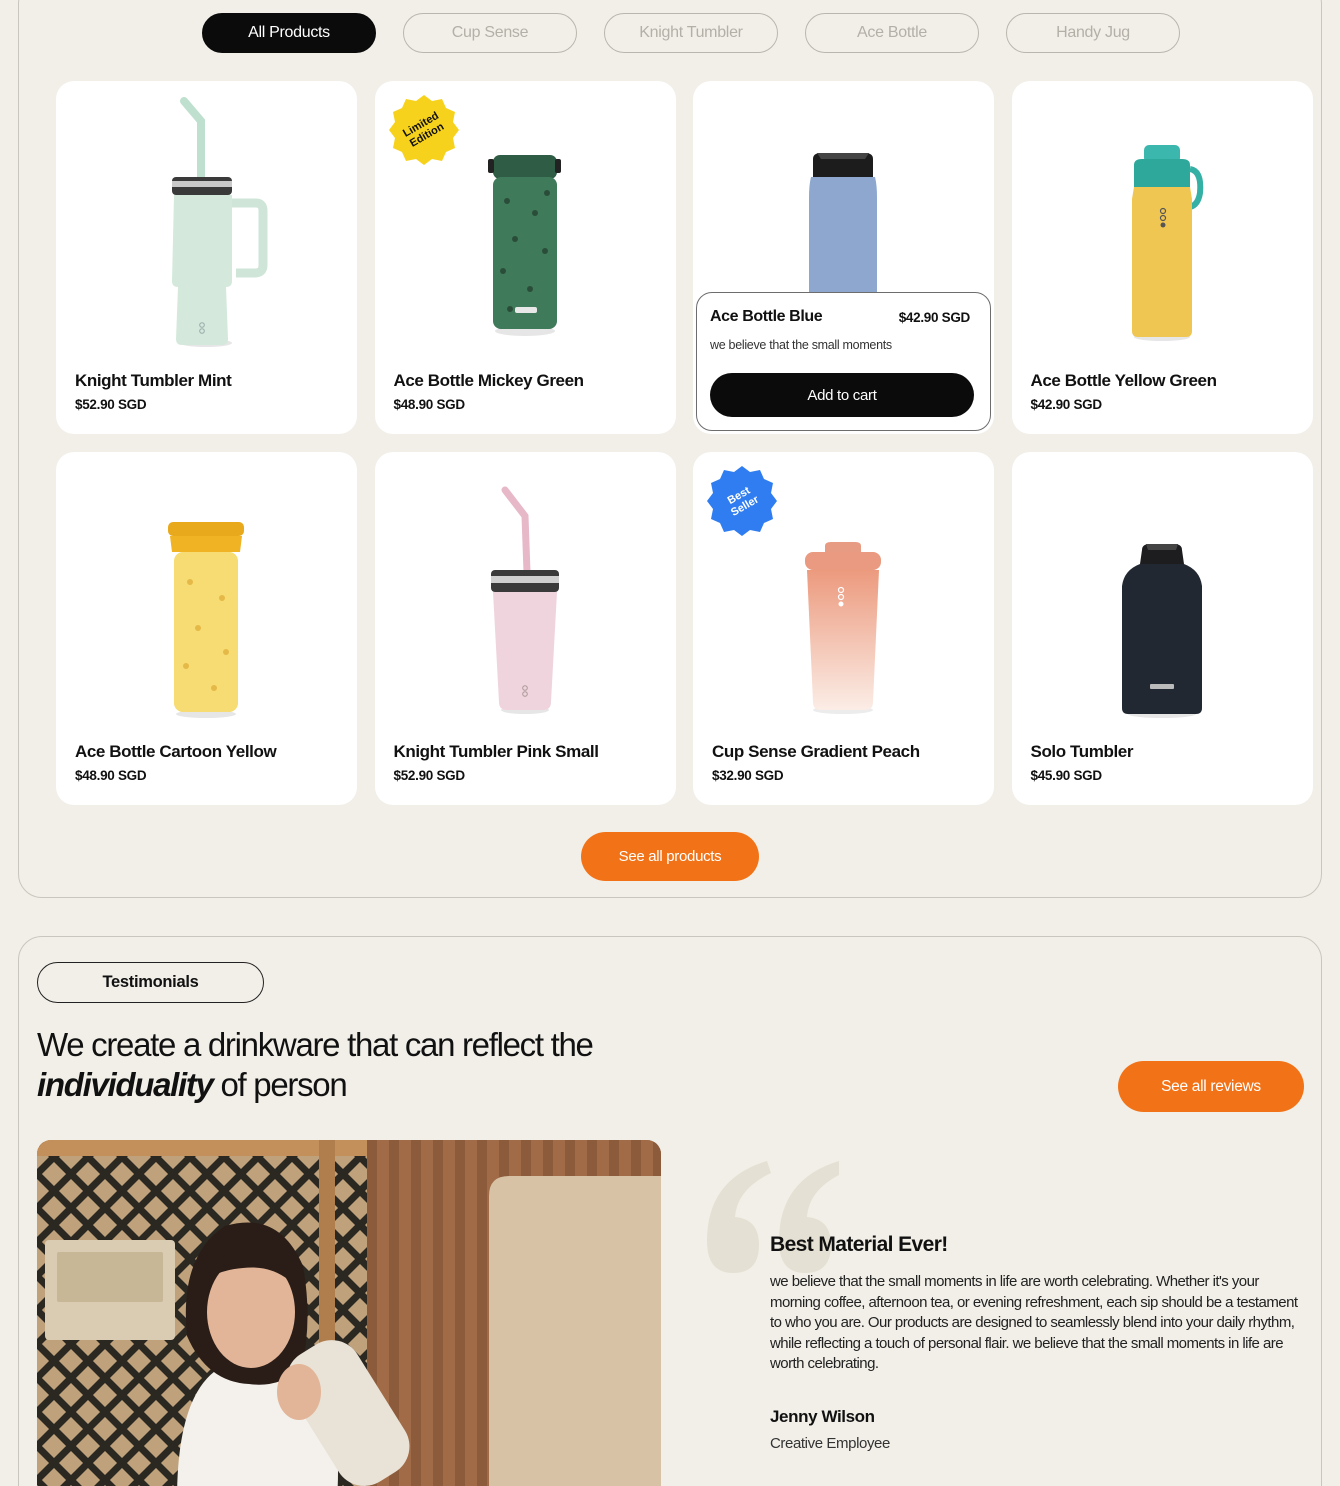 The width and height of the screenshot is (1340, 1486). What do you see at coordinates (176, 751) in the screenshot?
I see `product-name: Ace Bottle Cartoon Yellow` at bounding box center [176, 751].